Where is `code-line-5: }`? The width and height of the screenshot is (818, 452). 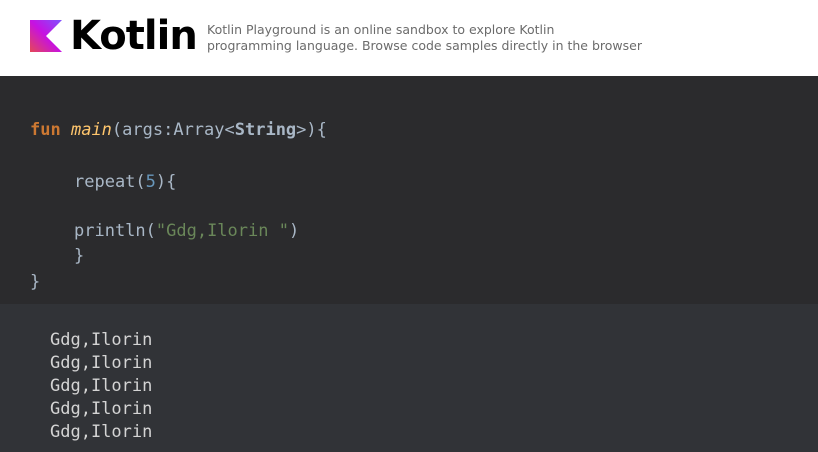 code-line-5: } is located at coordinates (35, 282).